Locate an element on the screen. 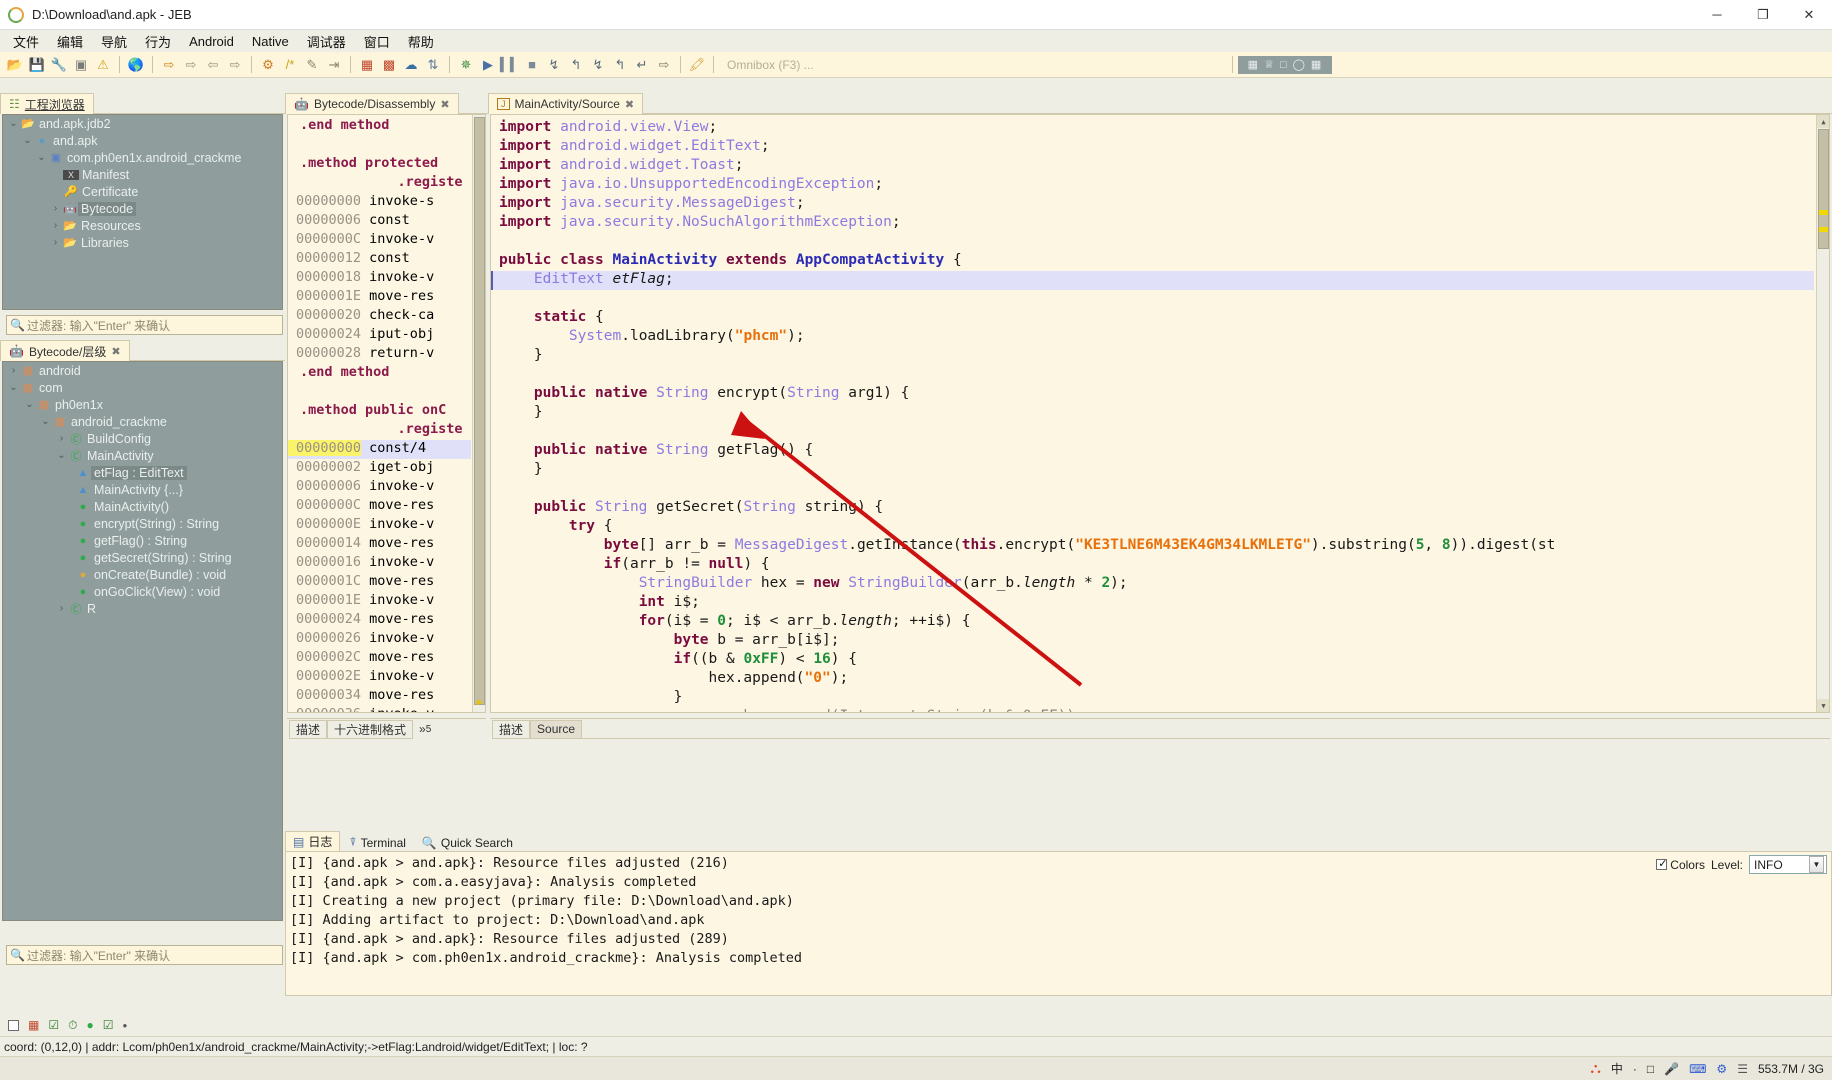  pause-icon: ▍▍ is located at coordinates (510, 65).